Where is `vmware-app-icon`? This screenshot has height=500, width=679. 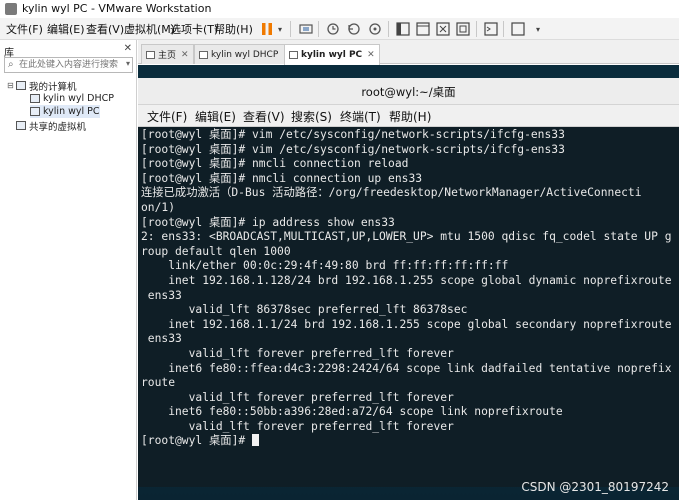 vmware-app-icon is located at coordinates (11, 9).